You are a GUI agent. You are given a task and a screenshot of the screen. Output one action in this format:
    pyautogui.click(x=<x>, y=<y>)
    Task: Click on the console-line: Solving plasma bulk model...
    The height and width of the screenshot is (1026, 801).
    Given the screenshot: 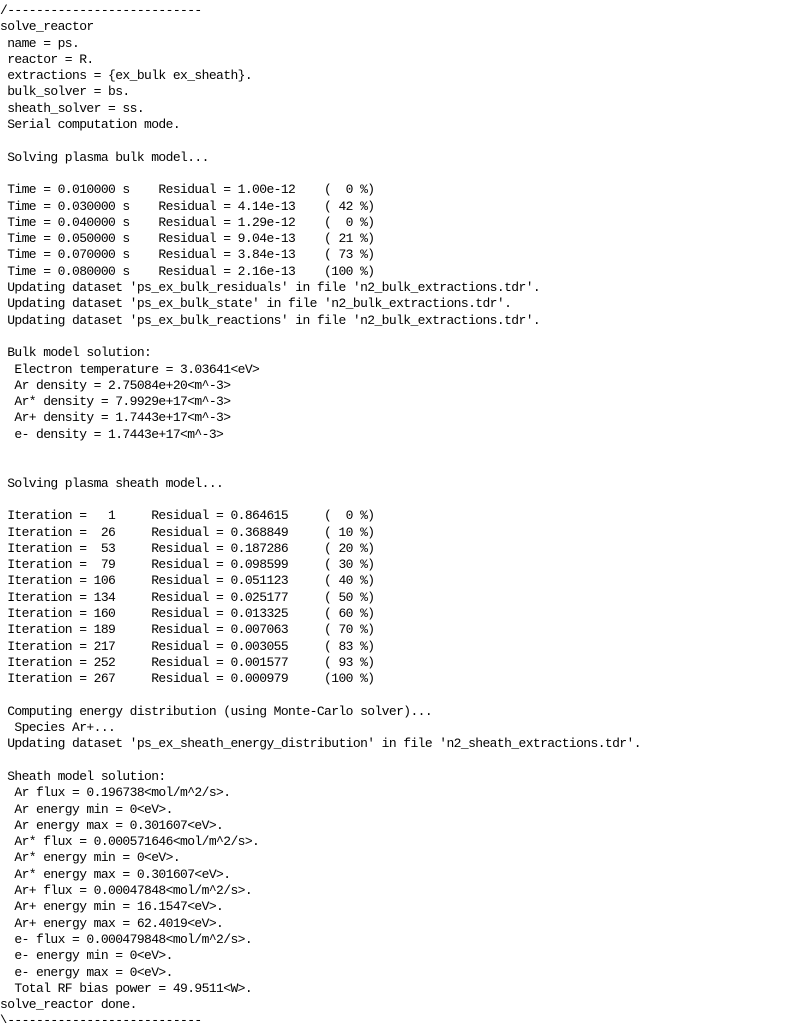 What is the action you would take?
    pyautogui.click(x=104, y=157)
    